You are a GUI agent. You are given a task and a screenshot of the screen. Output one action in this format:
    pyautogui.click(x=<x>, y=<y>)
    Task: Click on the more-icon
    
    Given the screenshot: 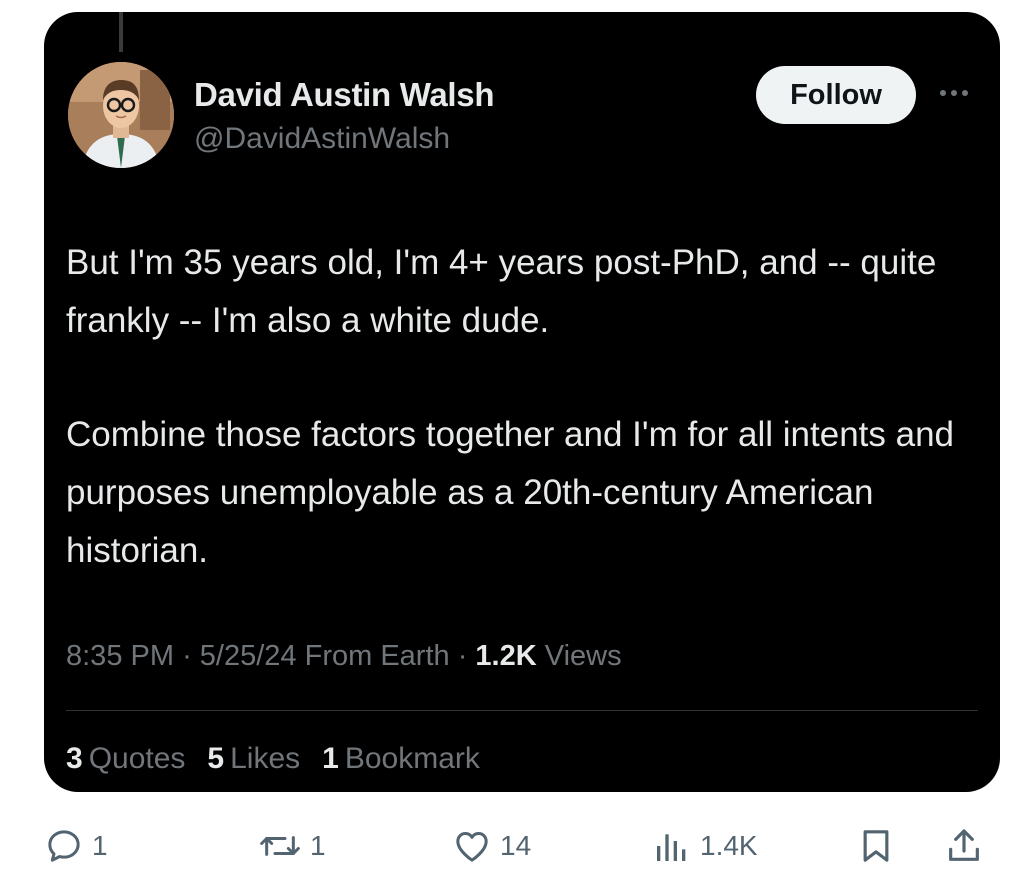 What is the action you would take?
    pyautogui.click(x=954, y=93)
    